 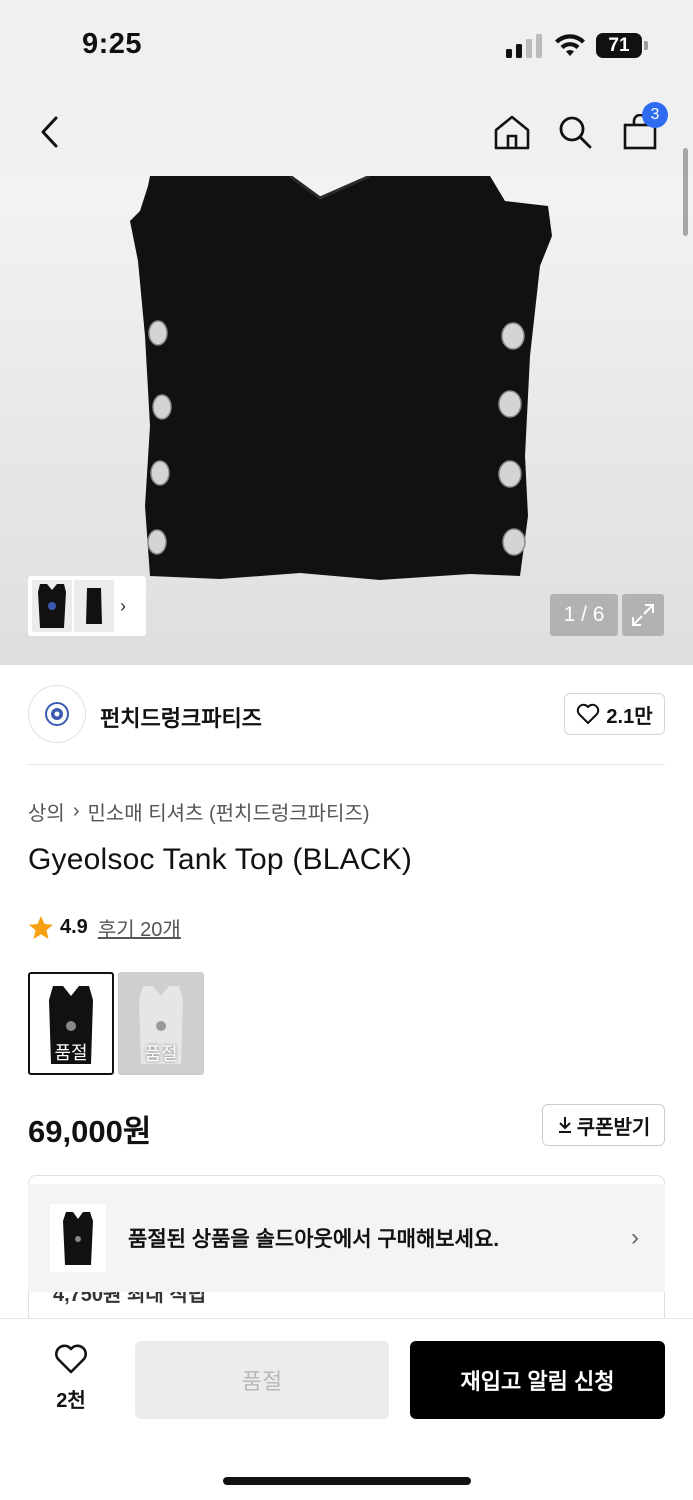 I want to click on restock-alert-button: 재입고 알림 신청, so click(x=537, y=1380).